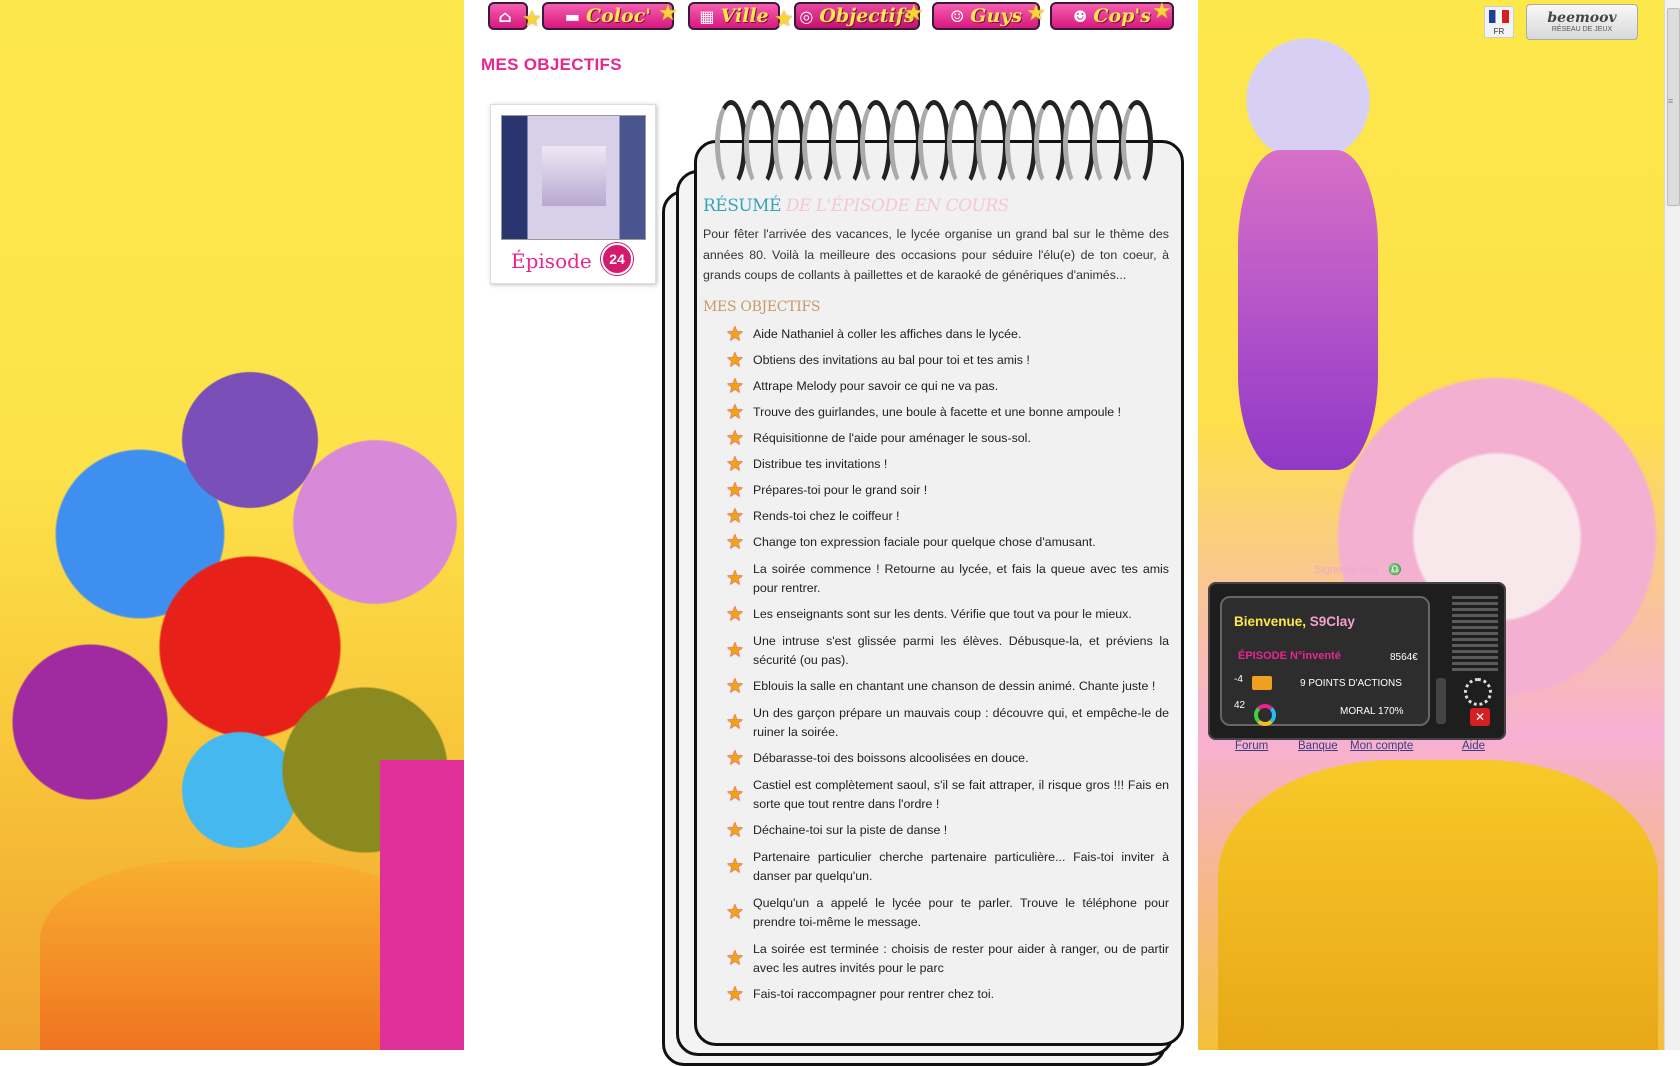 The width and height of the screenshot is (1680, 1066). Describe the element at coordinates (1262, 683) in the screenshot. I see `mail-icon` at that location.